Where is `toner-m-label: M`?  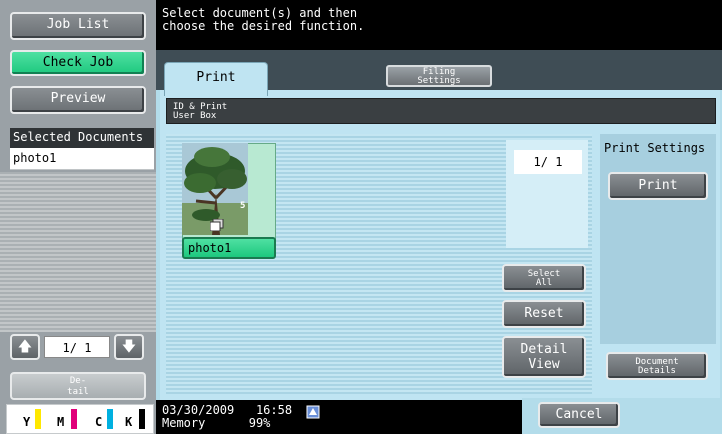 toner-m-label: M is located at coordinates (61, 422).